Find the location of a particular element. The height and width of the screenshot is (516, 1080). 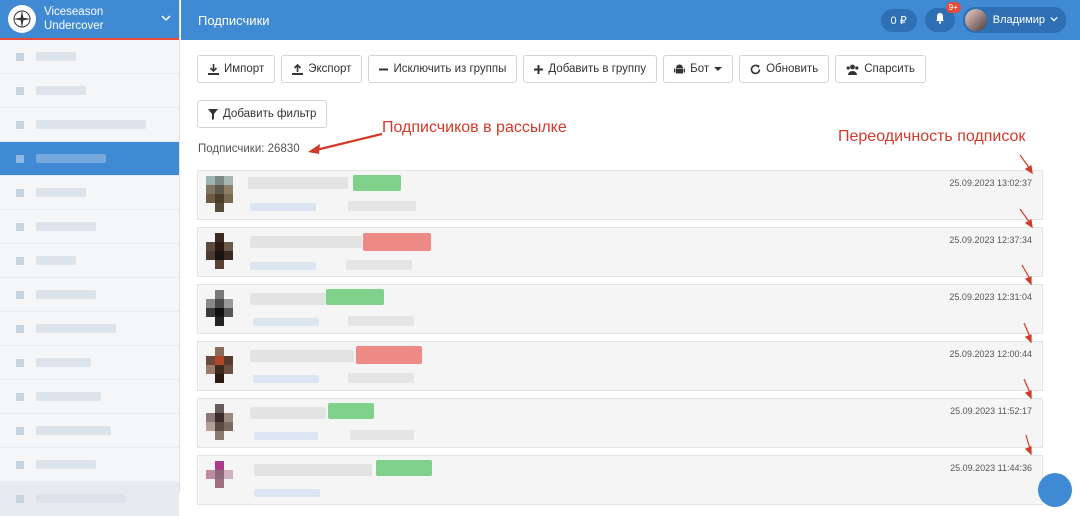

subscriber-row: 25.09.2023 13:02:37 is located at coordinates (620, 195).